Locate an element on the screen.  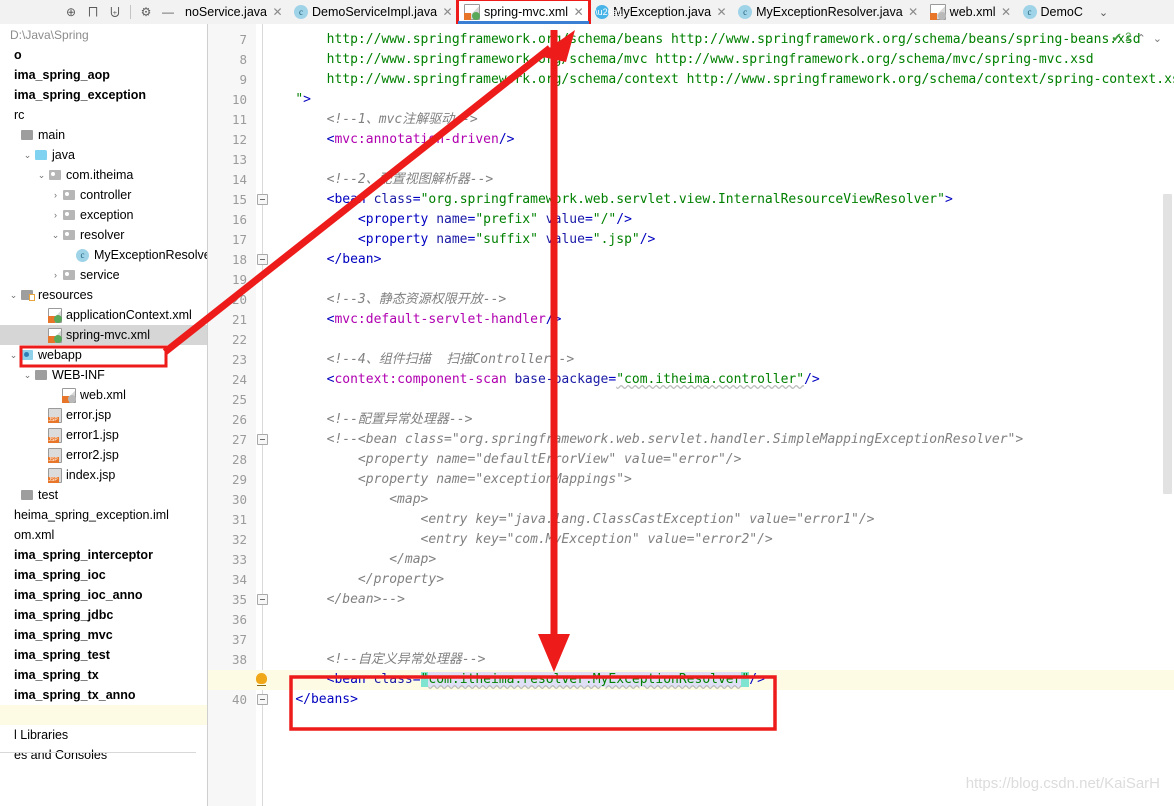
line-number: 12 is located at coordinates (239, 140).